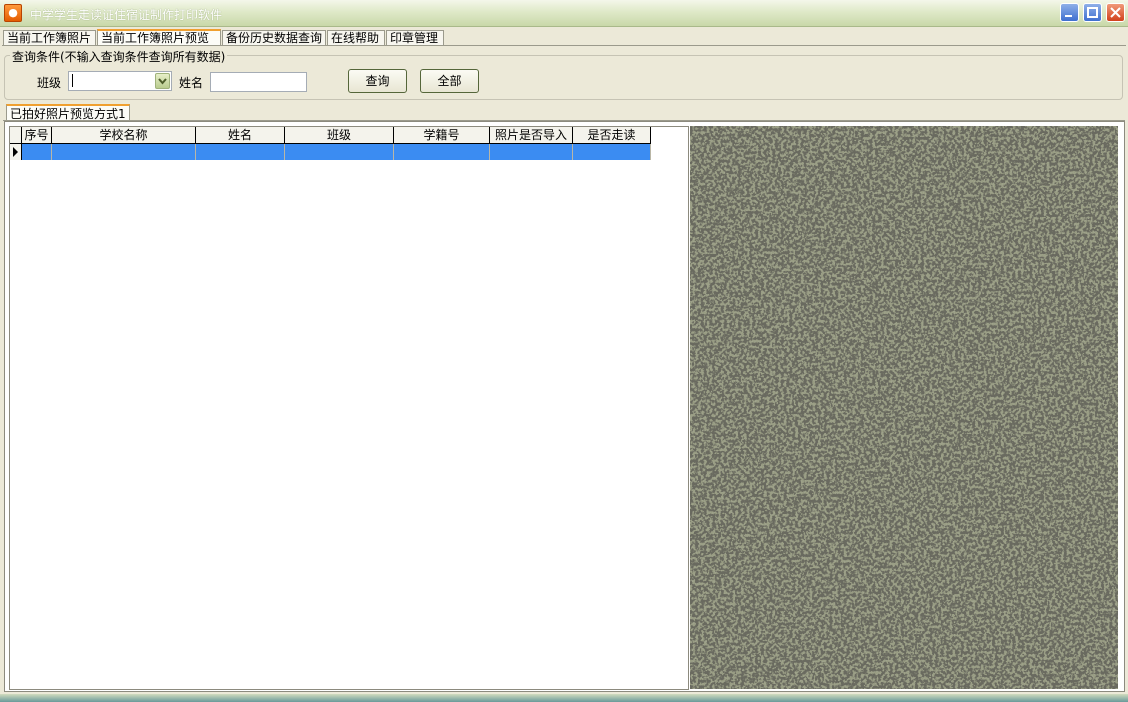 This screenshot has height=702, width=1128. Describe the element at coordinates (356, 38) in the screenshot. I see `tab-online-help: 在线帮助` at that location.